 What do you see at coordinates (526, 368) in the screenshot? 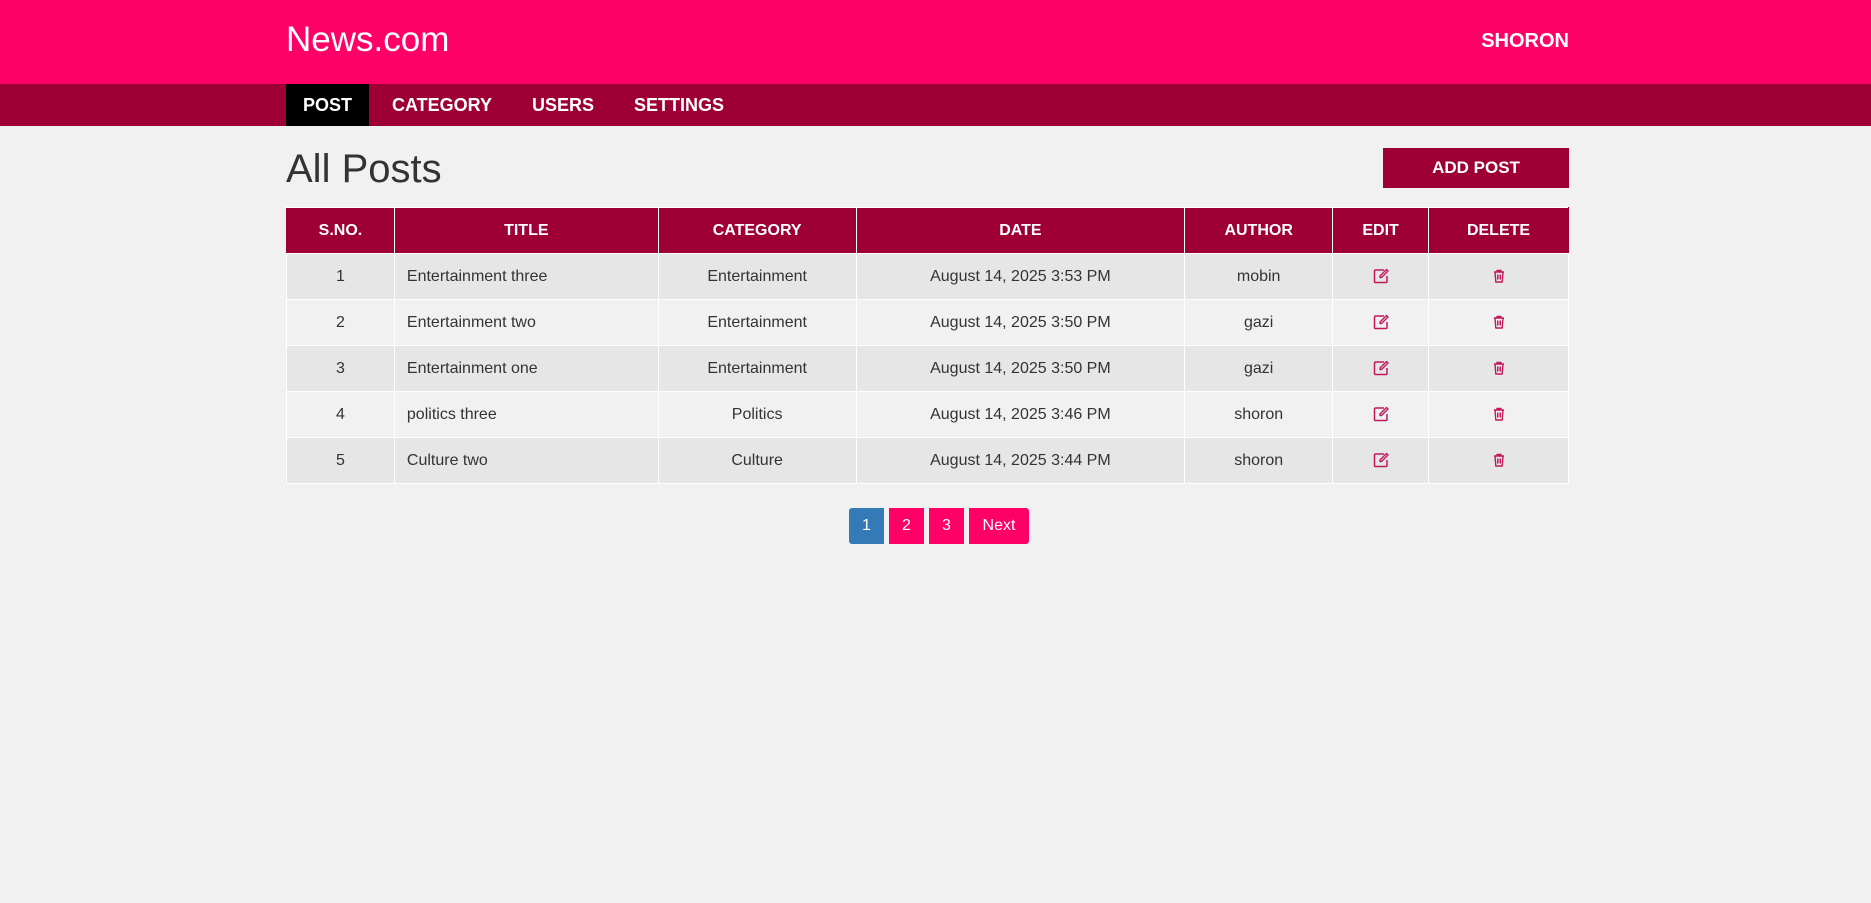
I see `cell-title: Entertainment one` at bounding box center [526, 368].